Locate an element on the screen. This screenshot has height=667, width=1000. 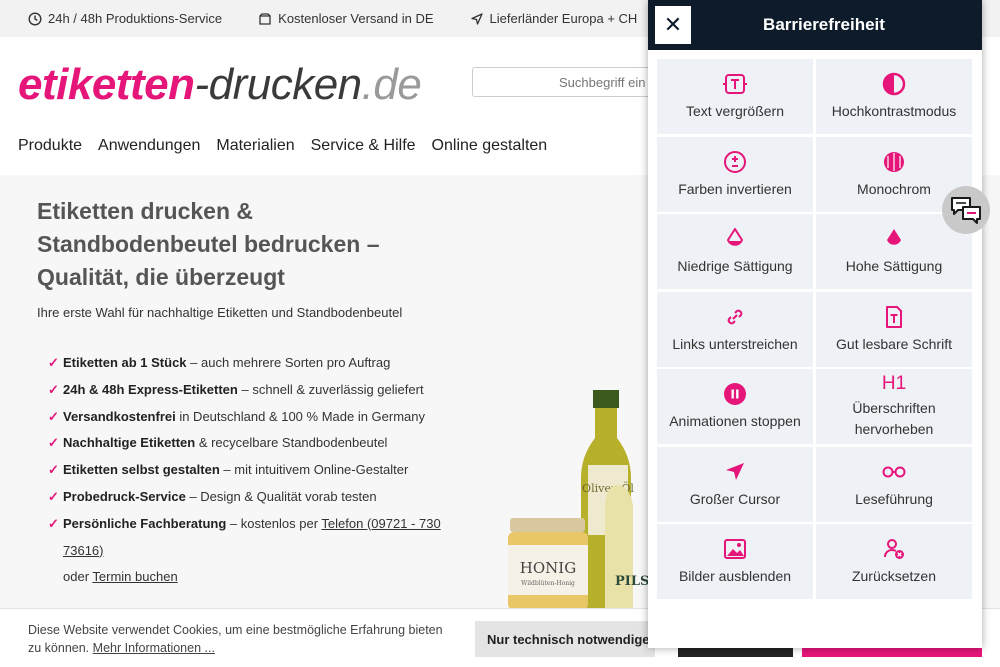
feature-text: – schnell & zuverlässig geliefert is located at coordinates (330, 389).